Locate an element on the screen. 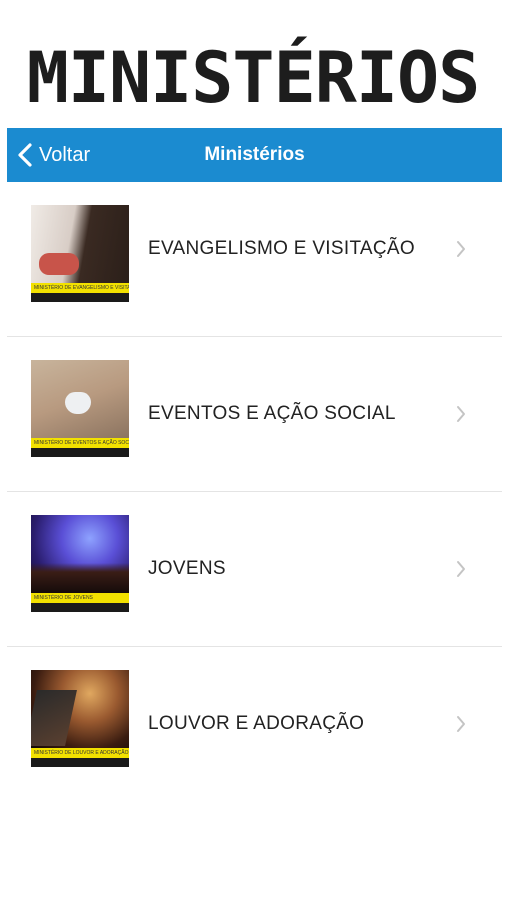 The width and height of the screenshot is (506, 900). list-item-label: LOUVOR E ADORAÇÃO is located at coordinates (256, 723).